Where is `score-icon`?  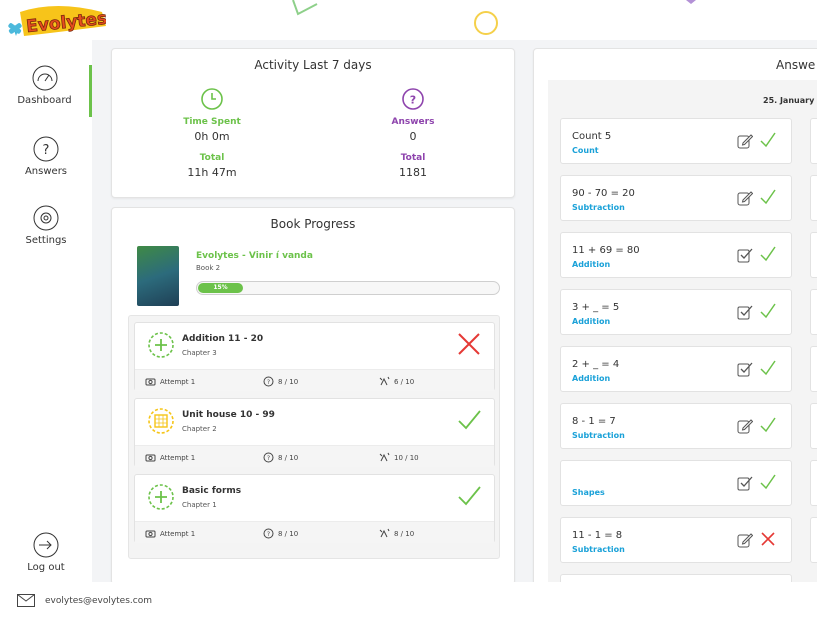 score-icon is located at coordinates (384, 457).